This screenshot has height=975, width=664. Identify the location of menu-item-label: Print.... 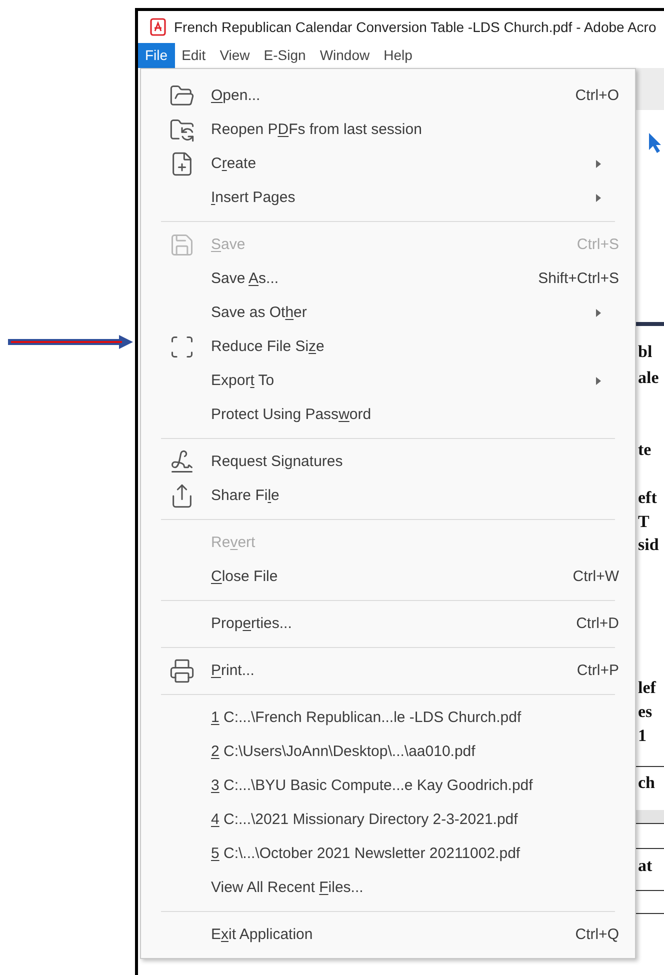
(232, 670).